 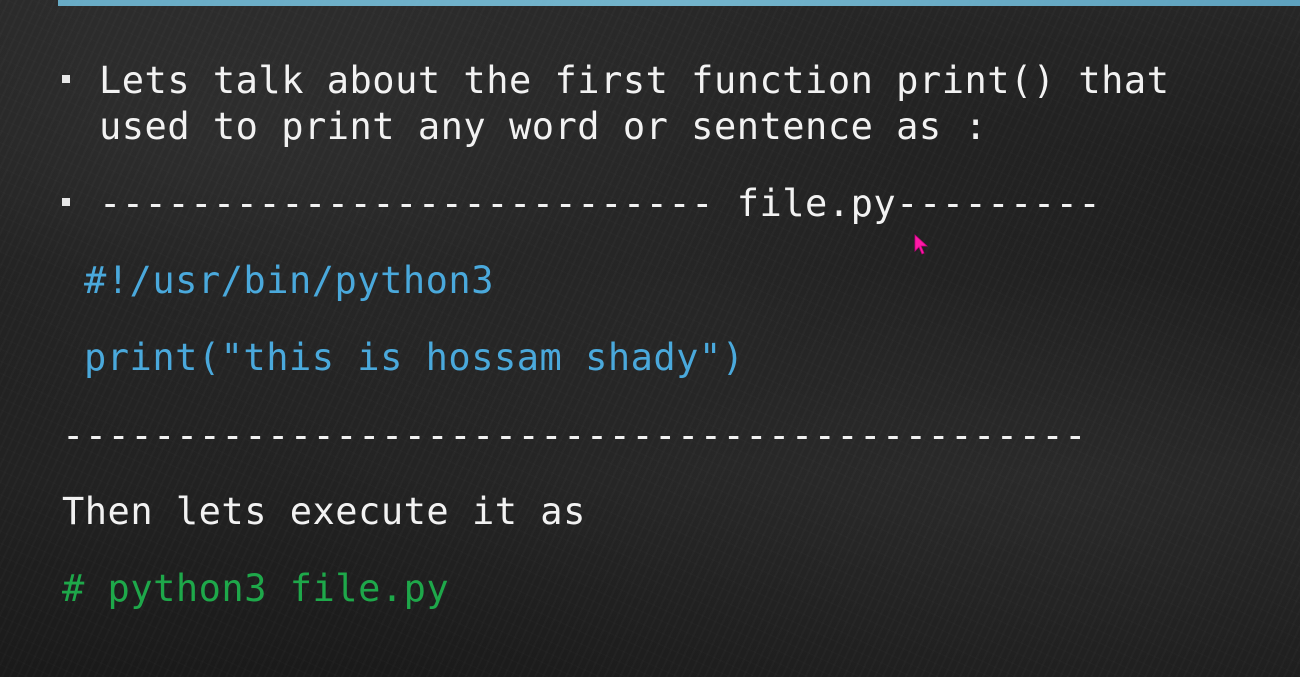 I want to click on code-print-line: print("this is hossam shady"), so click(x=414, y=357).